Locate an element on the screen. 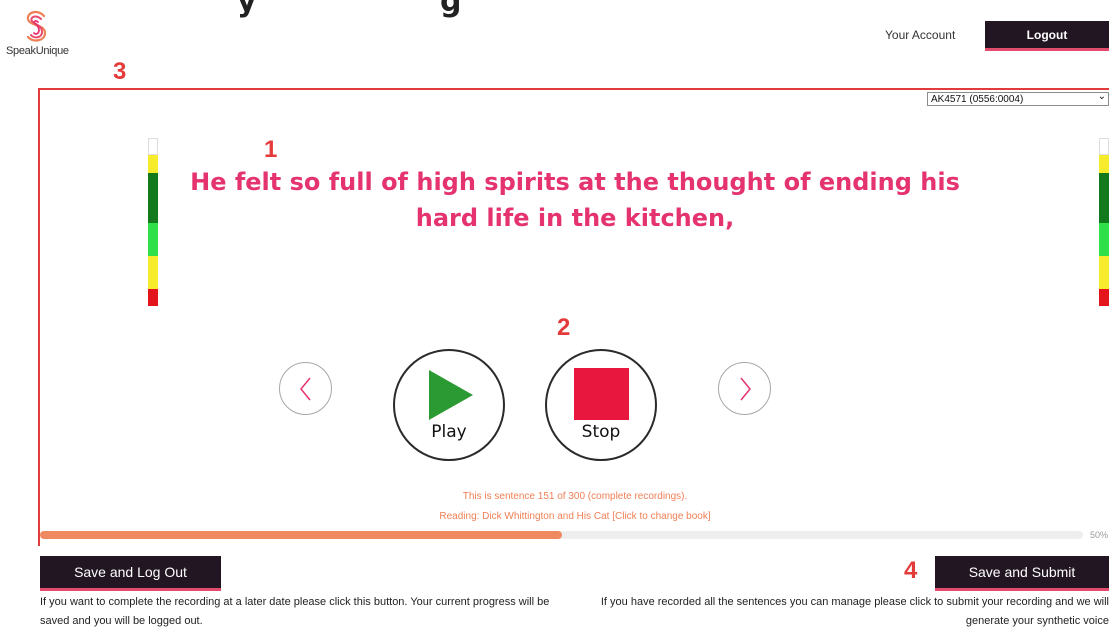 Image resolution: width=1109 pixels, height=630 pixels. annotation-1: 1 is located at coordinates (271, 149).